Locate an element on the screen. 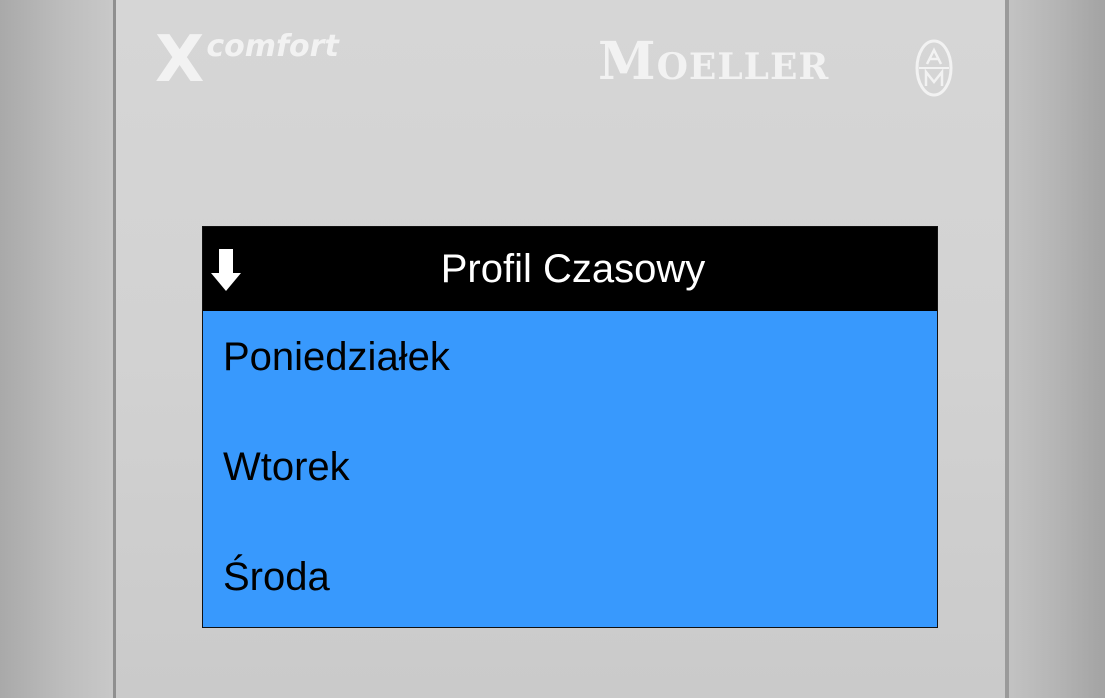 Image resolution: width=1105 pixels, height=698 pixels. device-right-edge is located at coordinates (1055, 349).